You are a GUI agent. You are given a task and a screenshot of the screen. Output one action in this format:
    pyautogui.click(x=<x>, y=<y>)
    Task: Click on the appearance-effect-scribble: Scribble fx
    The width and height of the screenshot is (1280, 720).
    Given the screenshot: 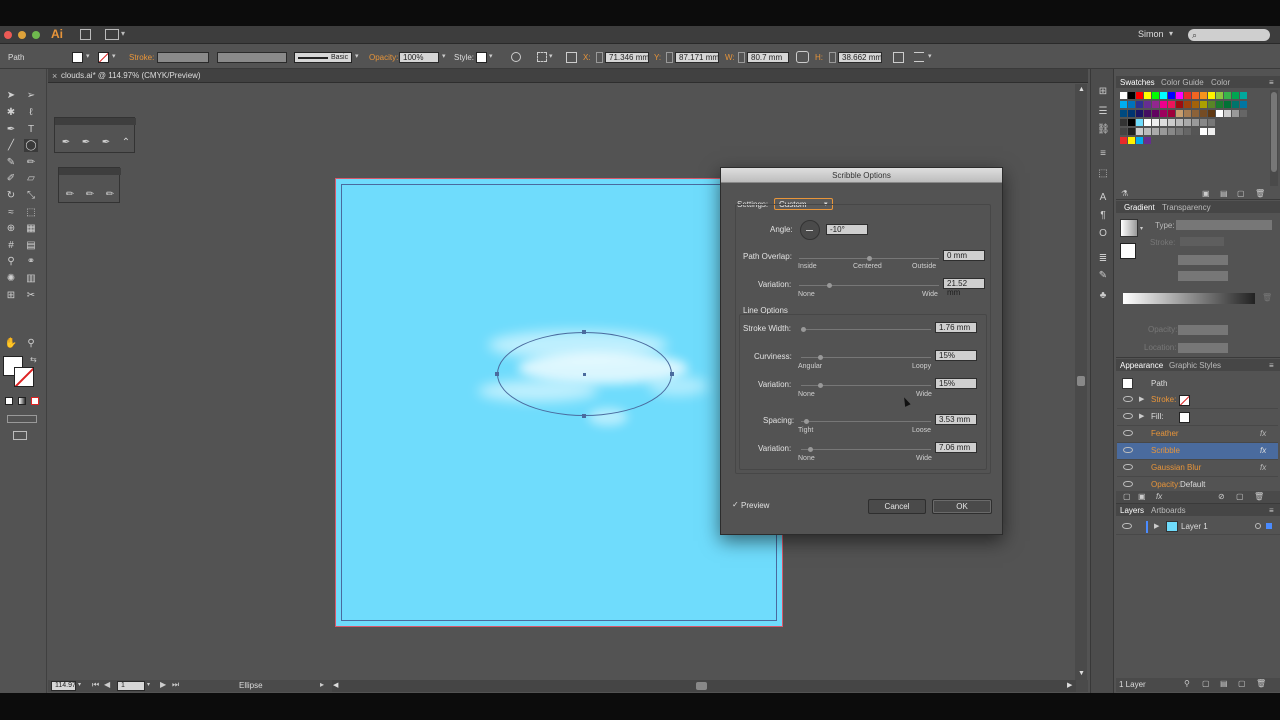 What is the action you would take?
    pyautogui.click(x=1197, y=451)
    